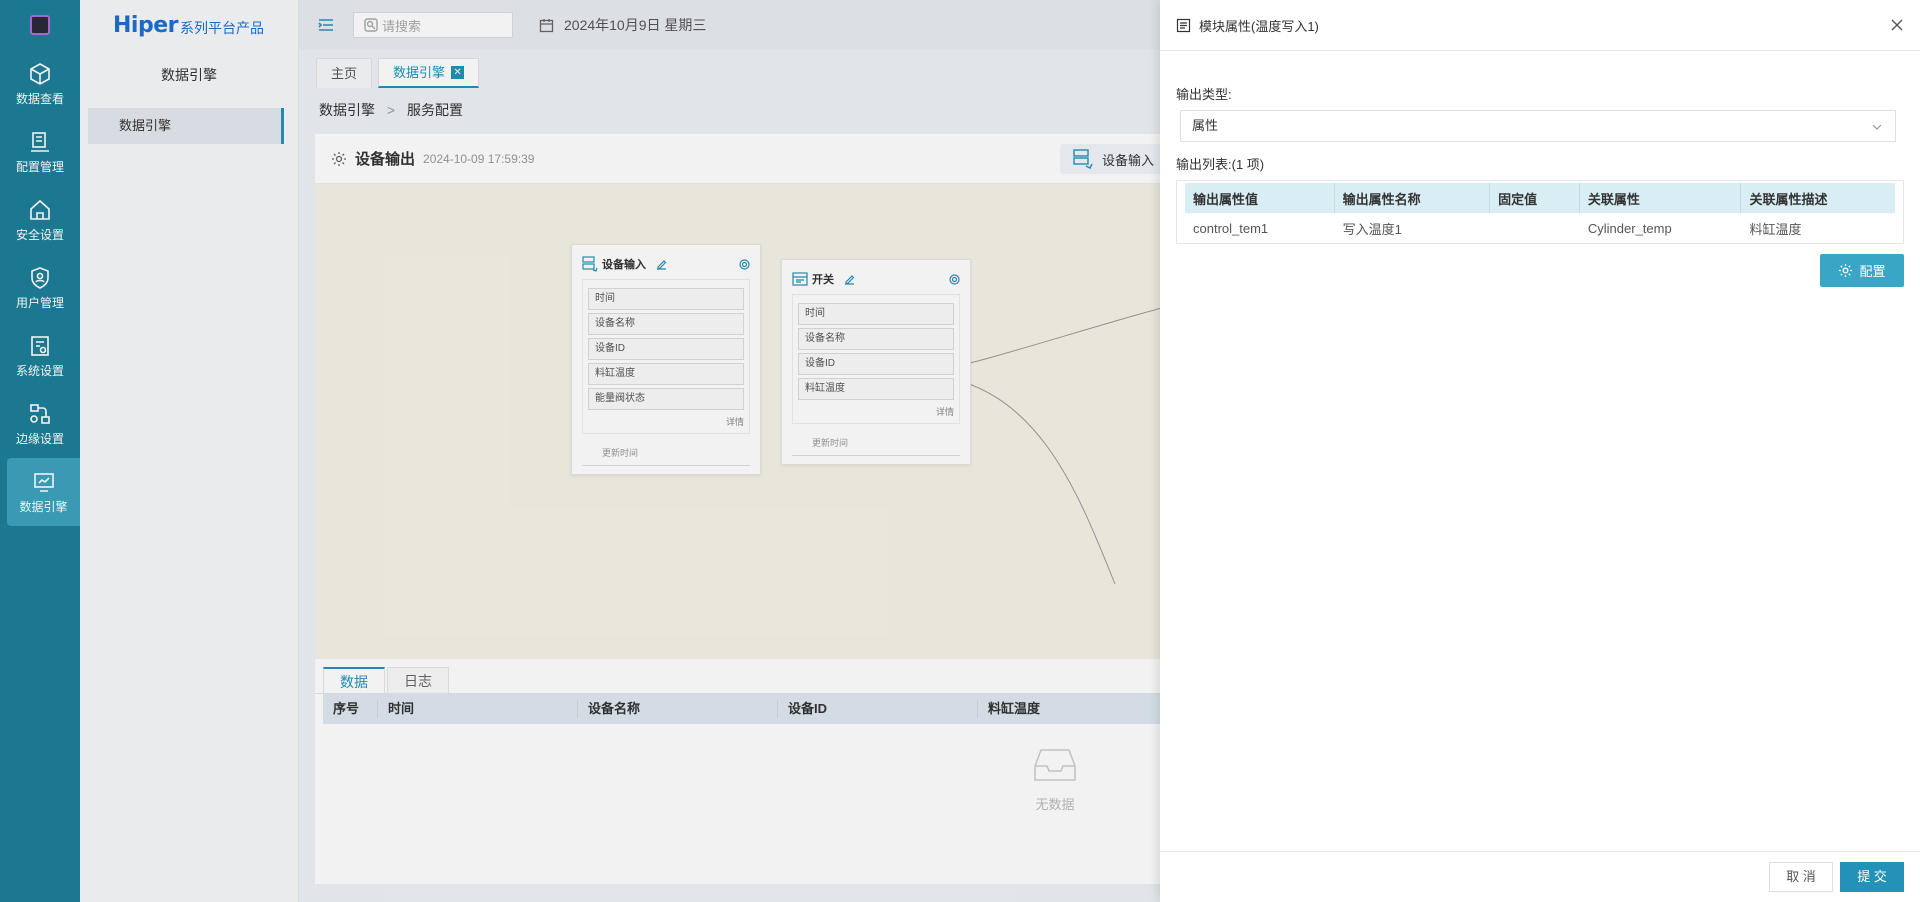 This screenshot has height=902, width=1920. I want to click on output-table-header: 输出属性值 输出属性名称 固定值 关联属性 关联属性描述, so click(1540, 198).